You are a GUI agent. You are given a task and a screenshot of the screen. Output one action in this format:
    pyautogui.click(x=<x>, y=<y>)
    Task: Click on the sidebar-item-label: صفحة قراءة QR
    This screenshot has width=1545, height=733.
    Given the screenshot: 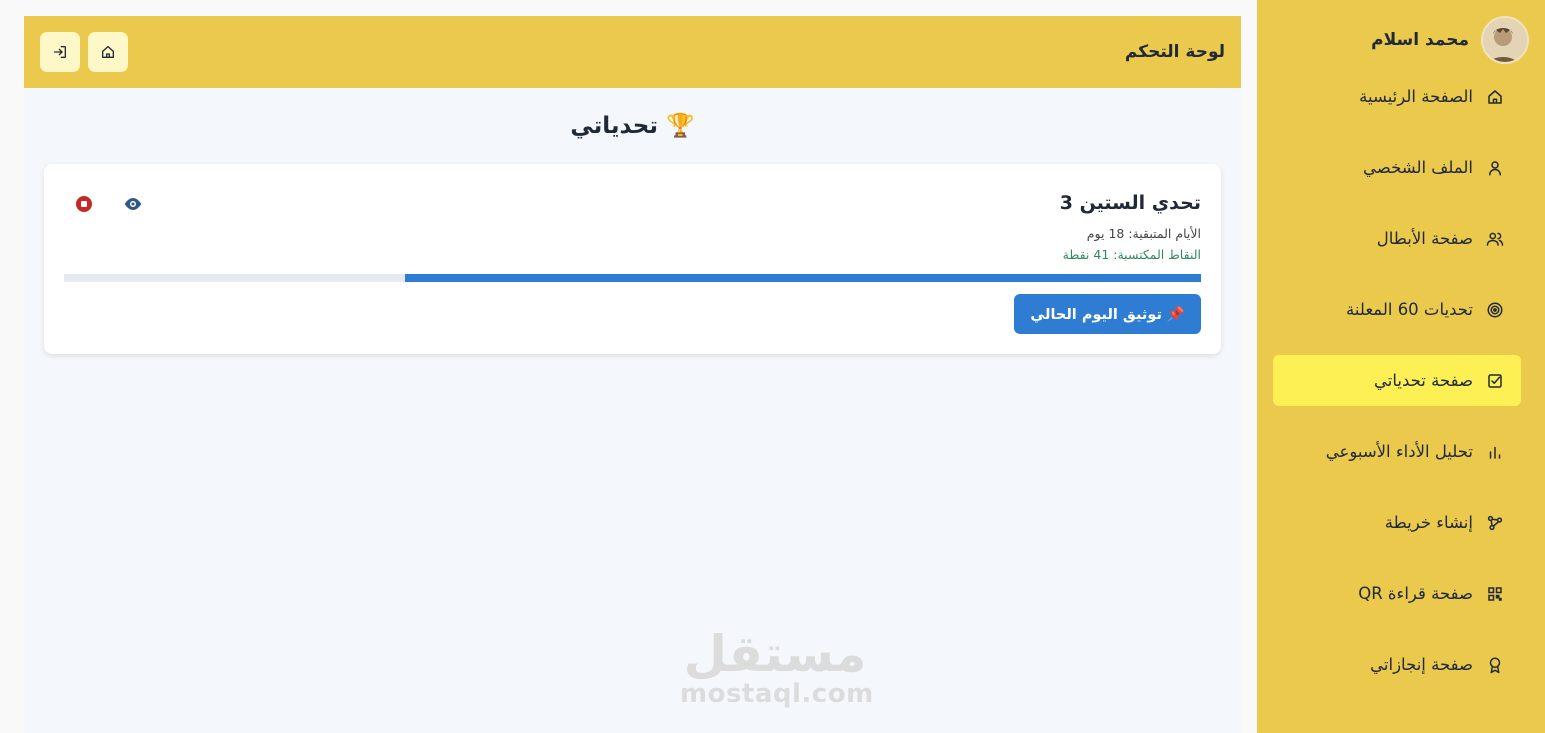 What is the action you would take?
    pyautogui.click(x=1415, y=593)
    